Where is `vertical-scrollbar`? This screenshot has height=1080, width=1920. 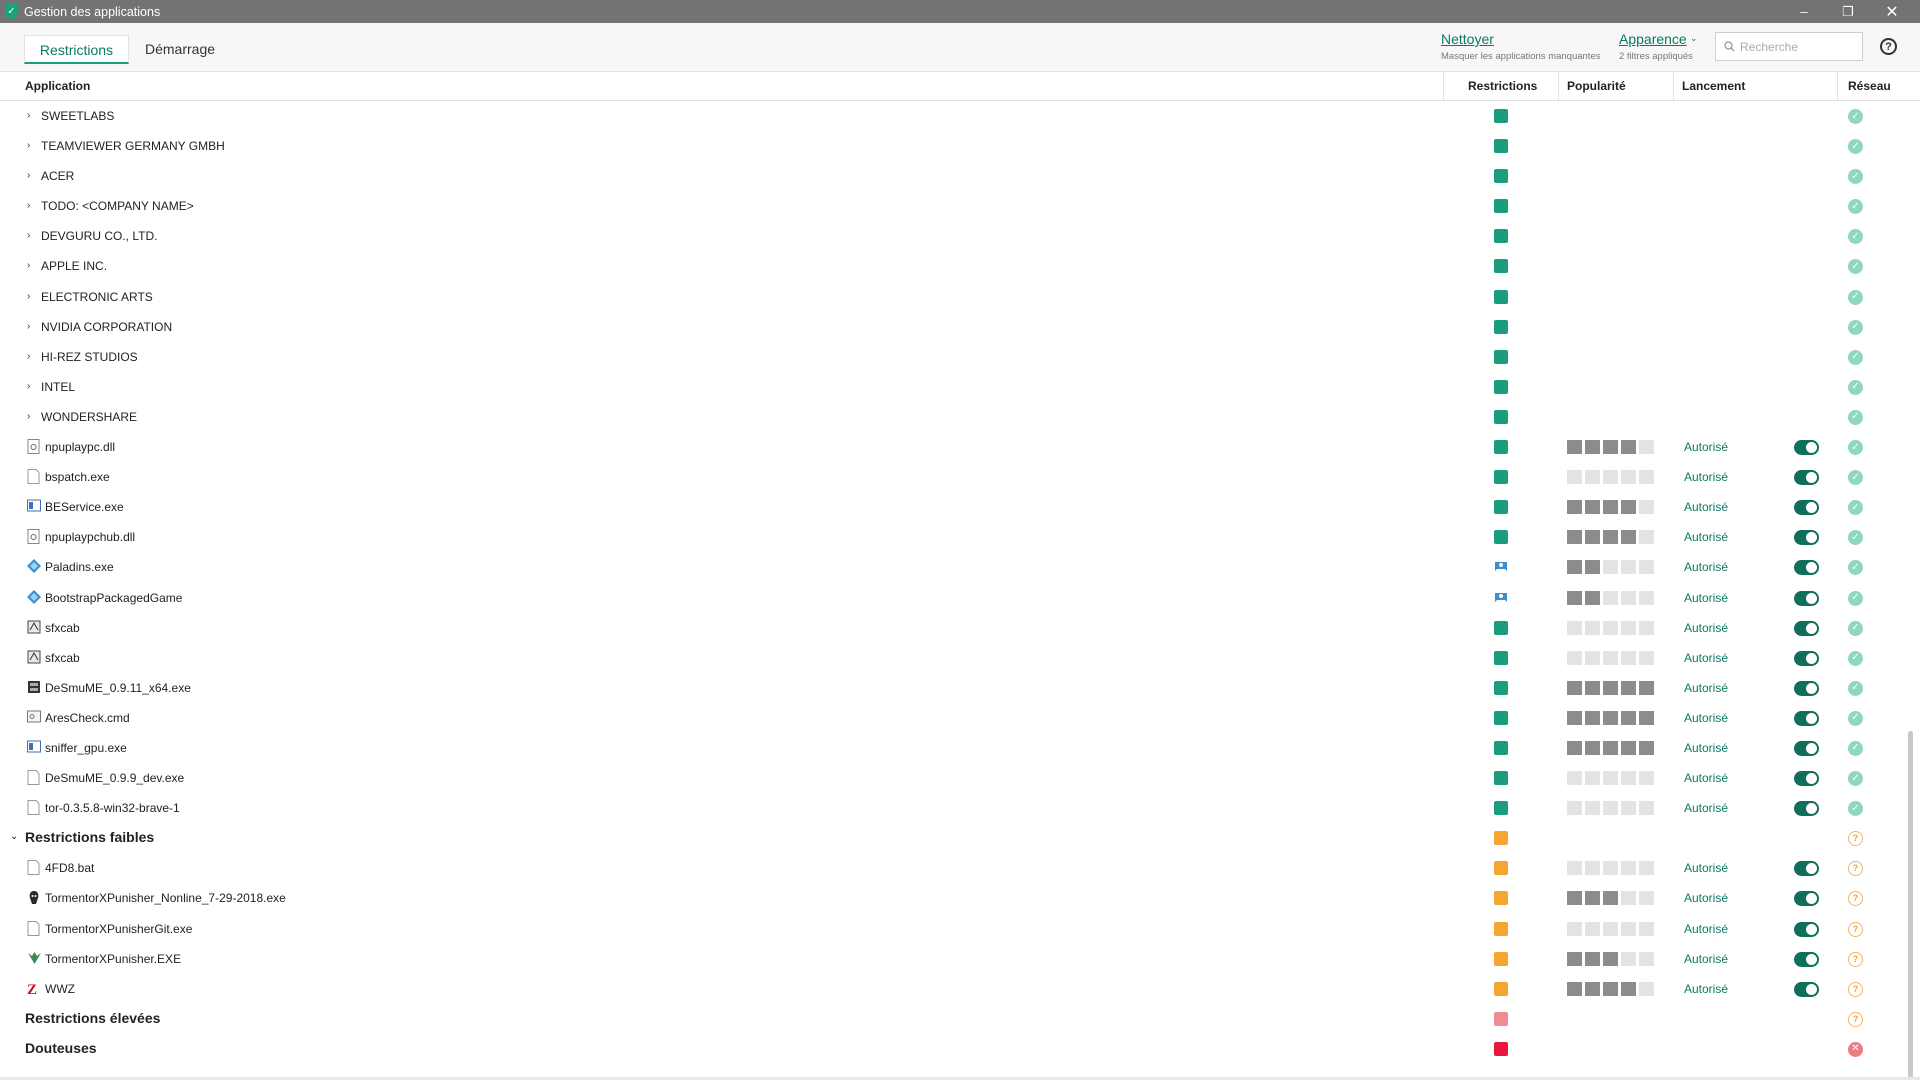
vertical-scrollbar is located at coordinates (1910, 905).